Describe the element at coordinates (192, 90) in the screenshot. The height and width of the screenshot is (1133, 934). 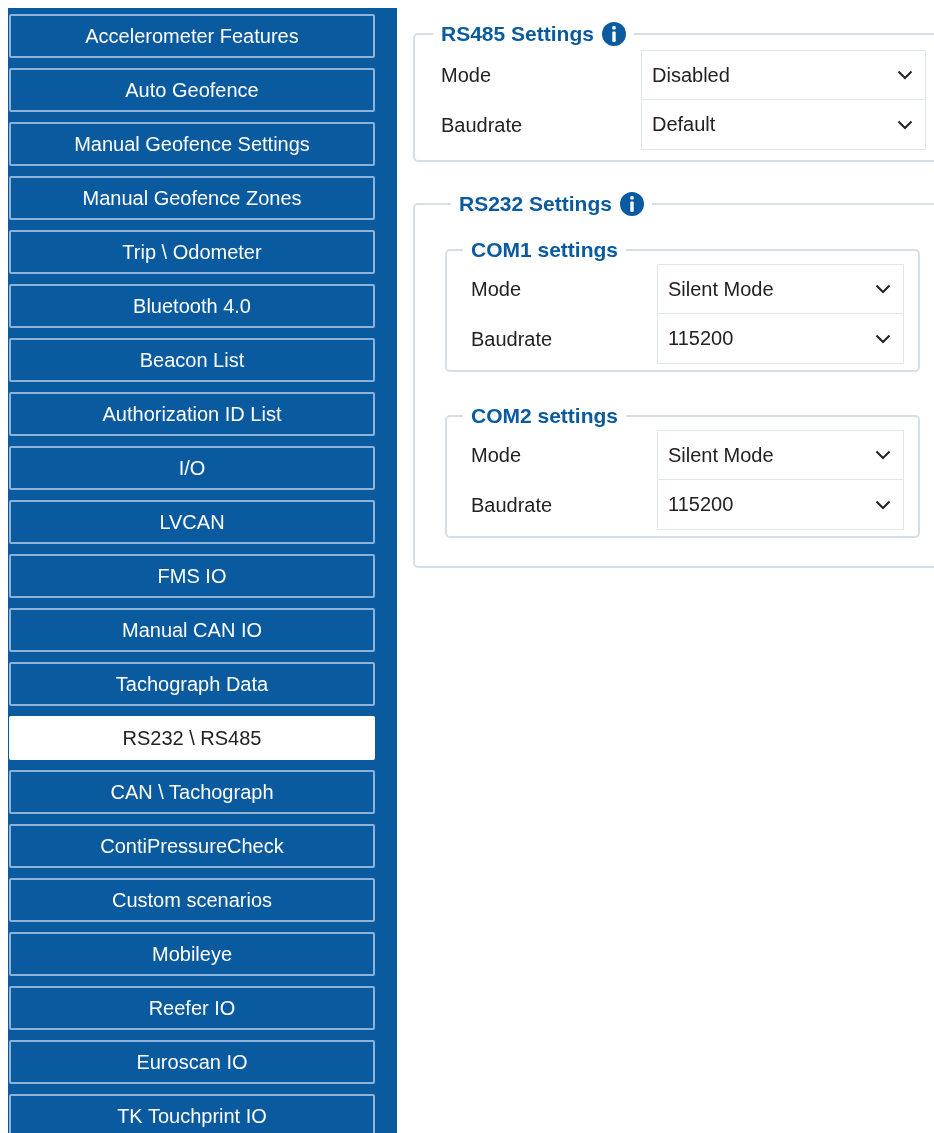
I see `sidebar-item: Auto Geofence` at that location.